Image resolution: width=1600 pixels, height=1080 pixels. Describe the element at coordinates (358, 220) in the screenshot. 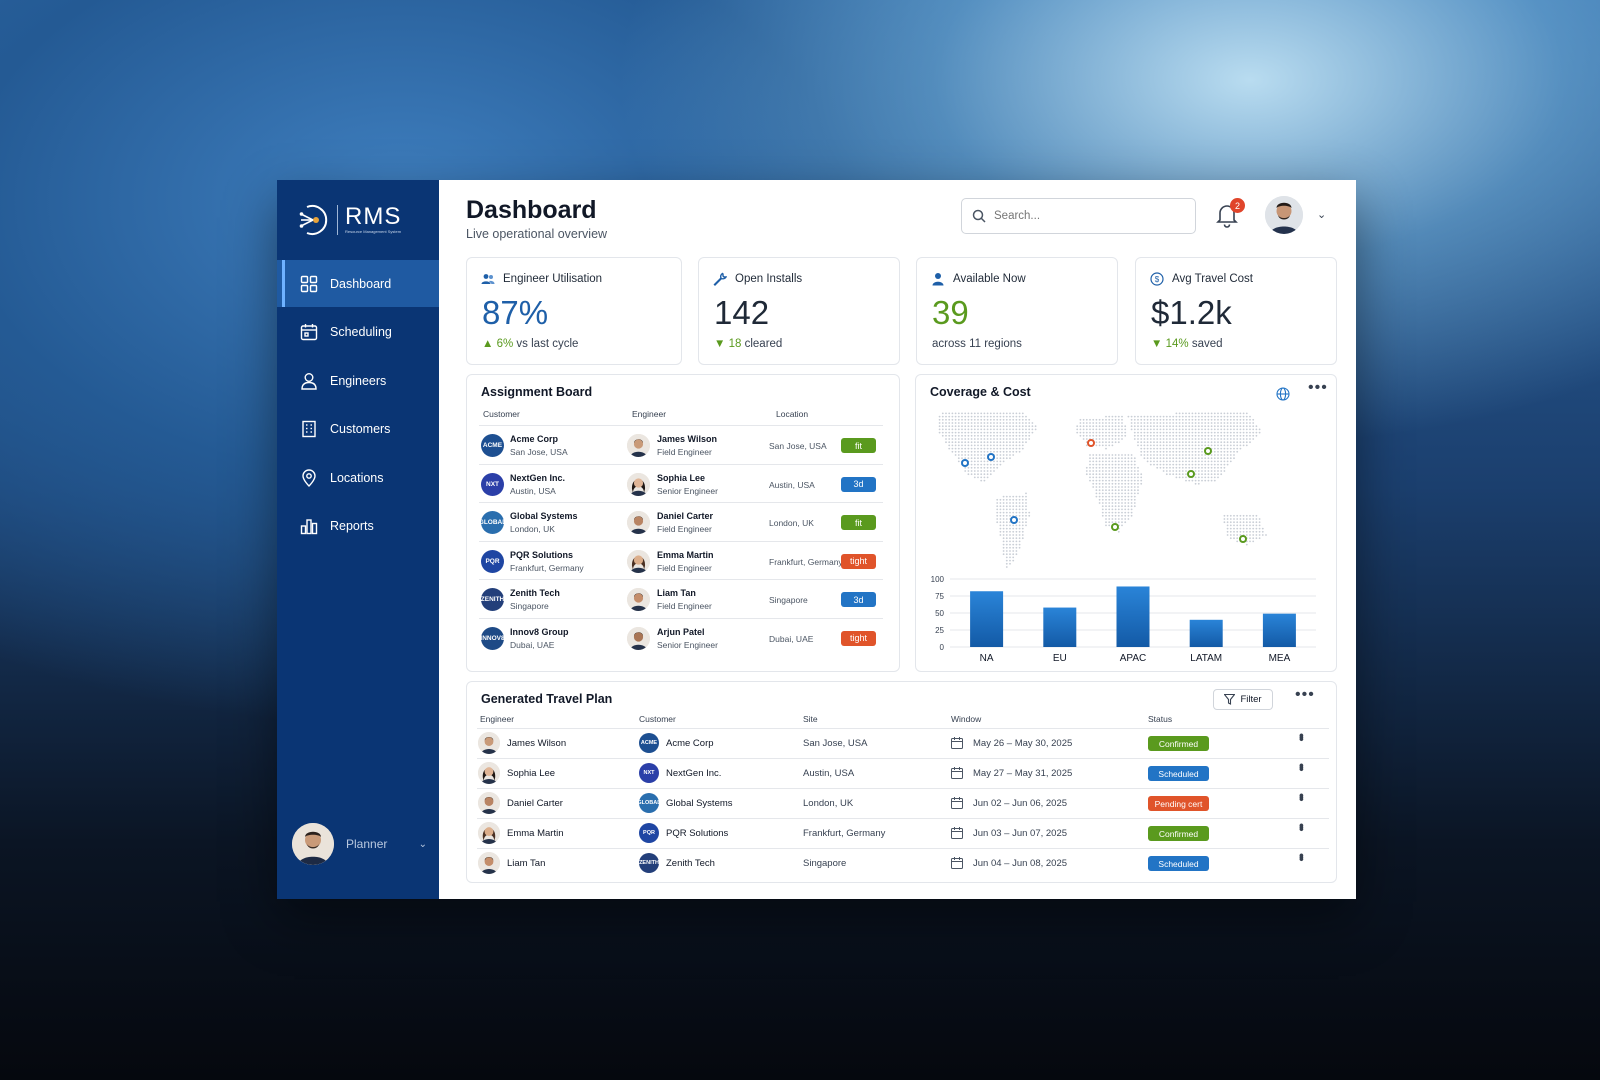

I see `app-logo: RMS Resource Management System` at that location.